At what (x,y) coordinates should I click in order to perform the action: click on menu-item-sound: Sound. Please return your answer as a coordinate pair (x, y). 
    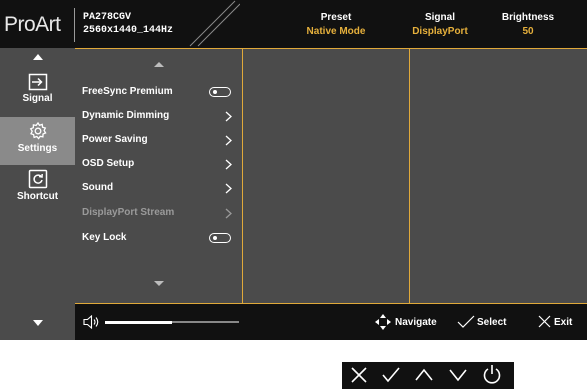
    Looking at the image, I should click on (161, 188).